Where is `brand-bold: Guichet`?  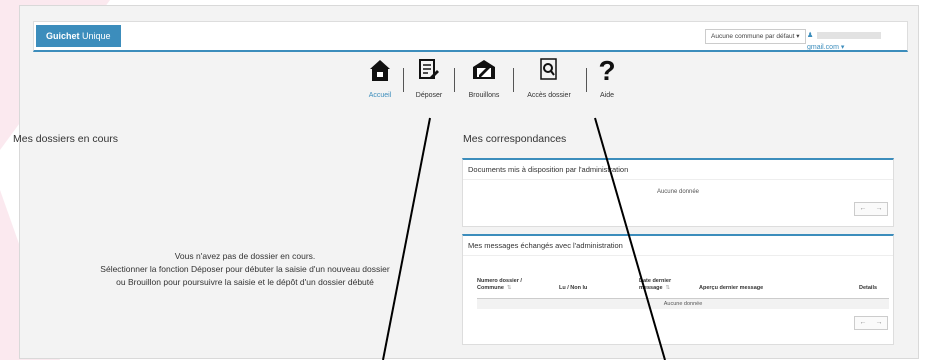 brand-bold: Guichet is located at coordinates (63, 36).